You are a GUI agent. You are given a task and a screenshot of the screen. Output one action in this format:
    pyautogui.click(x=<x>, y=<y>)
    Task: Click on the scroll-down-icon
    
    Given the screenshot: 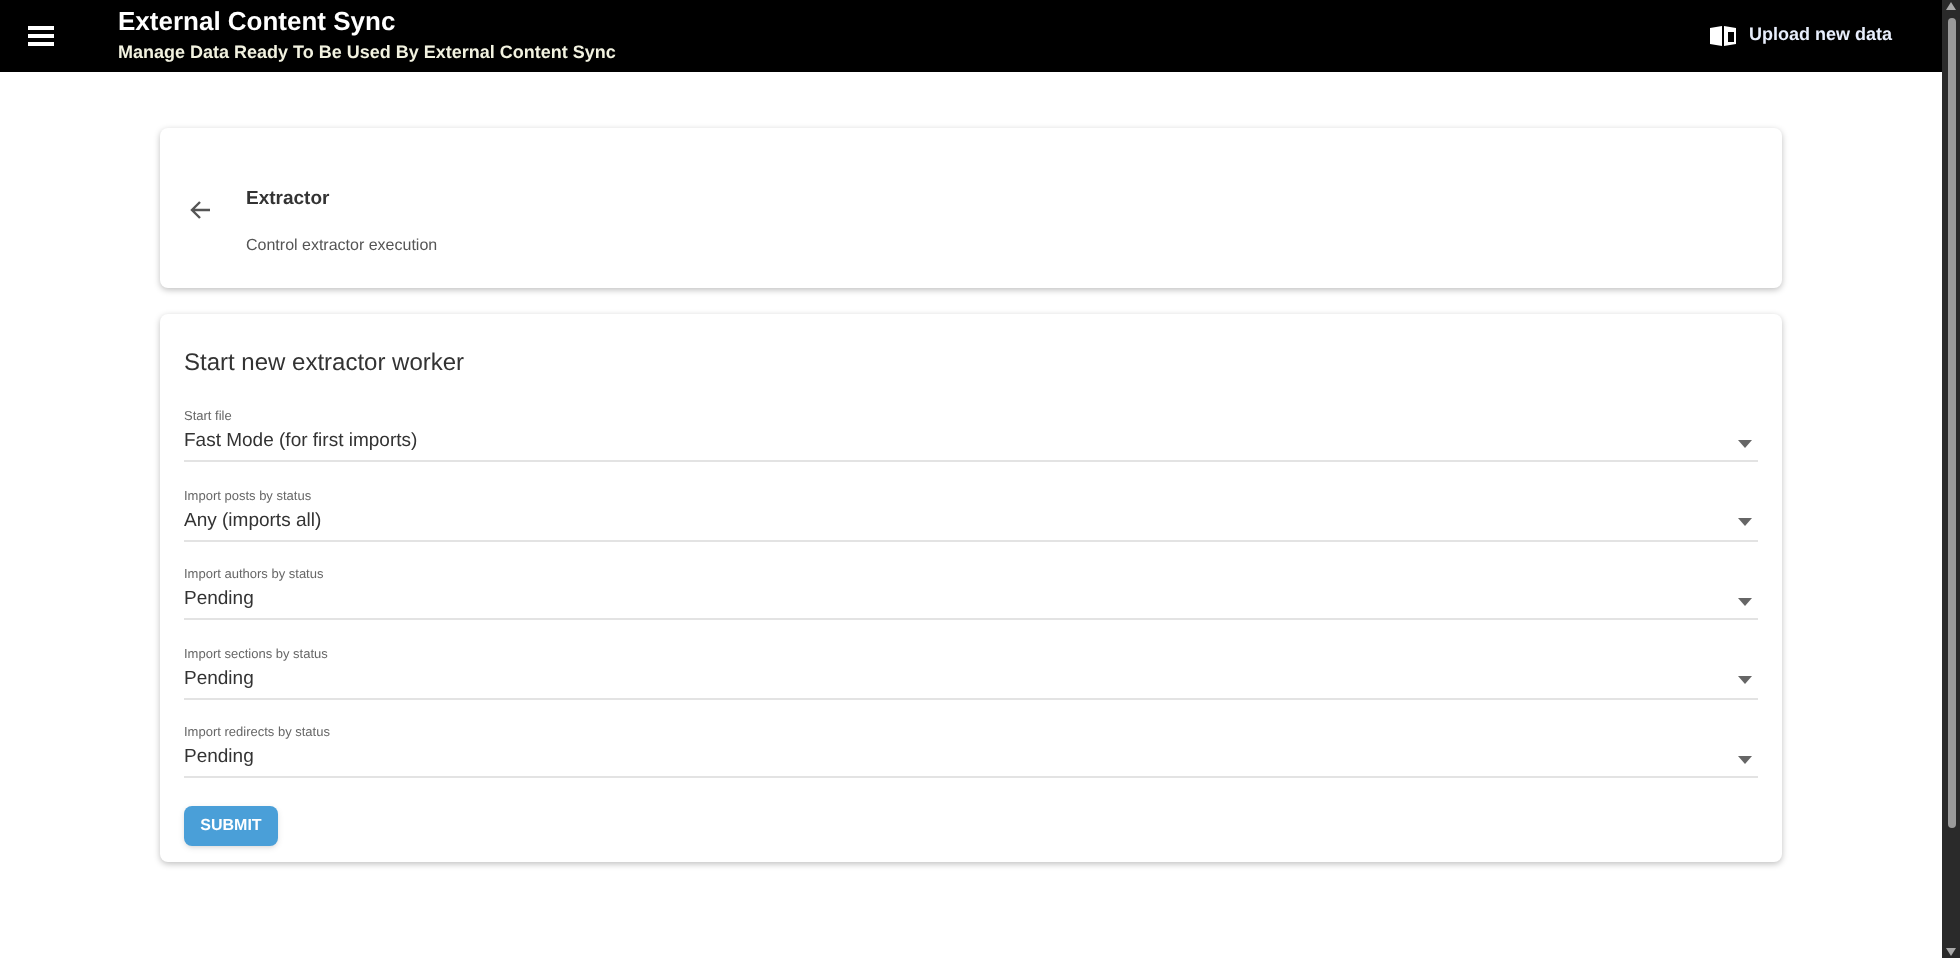 What is the action you would take?
    pyautogui.click(x=1951, y=952)
    